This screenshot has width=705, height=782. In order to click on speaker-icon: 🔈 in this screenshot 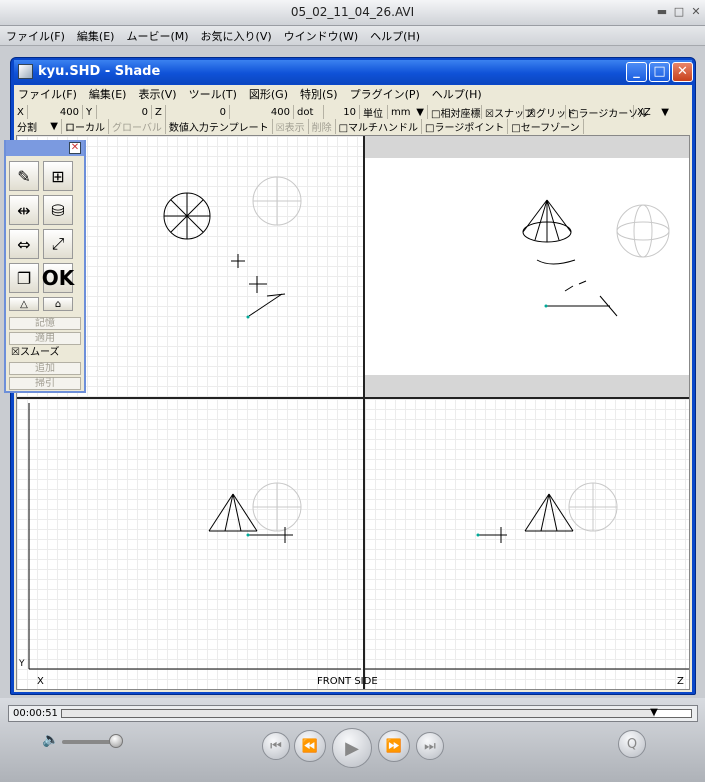, I will do `click(50, 740)`.